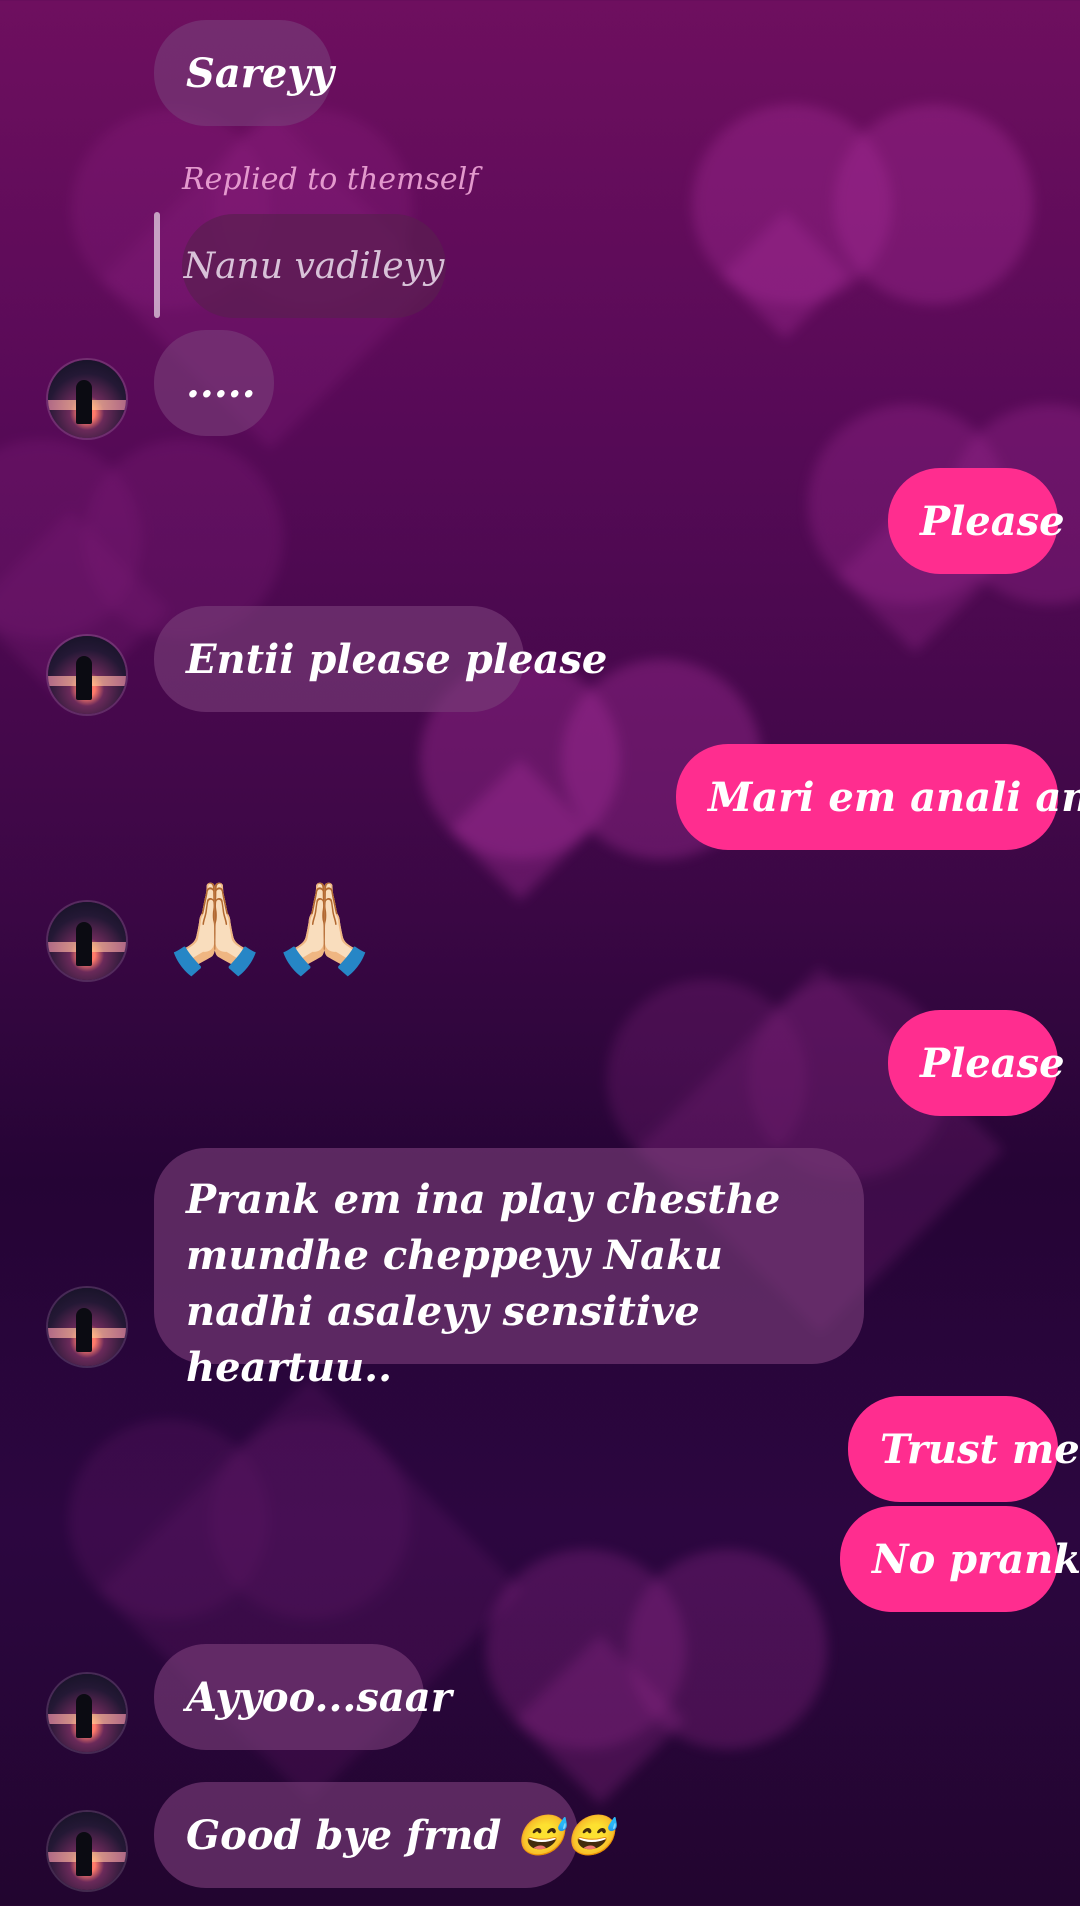  What do you see at coordinates (878, 797) in the screenshot?
I see `message-bubble: Mari em anali andi` at bounding box center [878, 797].